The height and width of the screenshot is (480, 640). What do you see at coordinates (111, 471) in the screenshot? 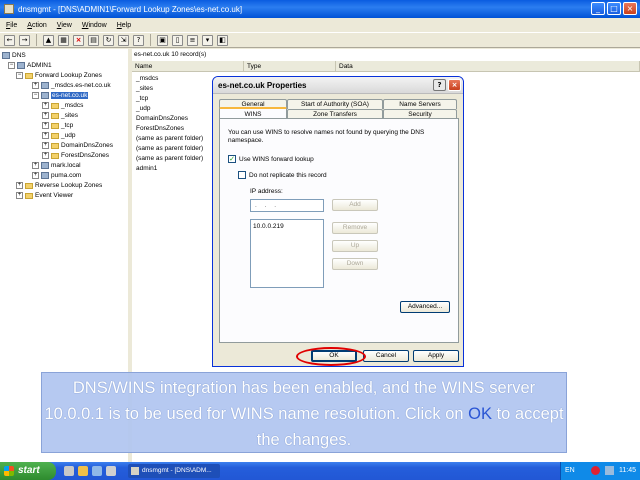
I see `cmd-icon` at bounding box center [111, 471].